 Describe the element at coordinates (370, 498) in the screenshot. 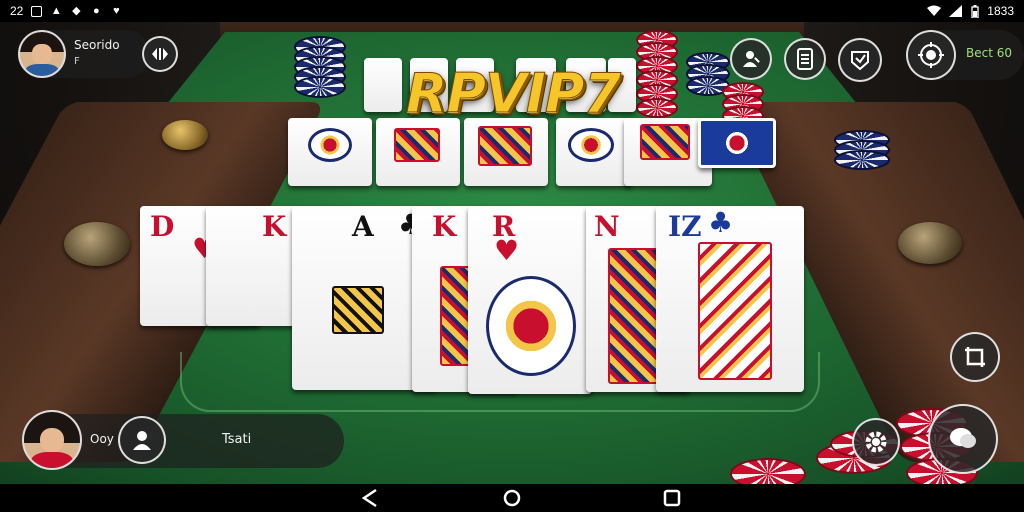

I see `back-nav-icon` at that location.